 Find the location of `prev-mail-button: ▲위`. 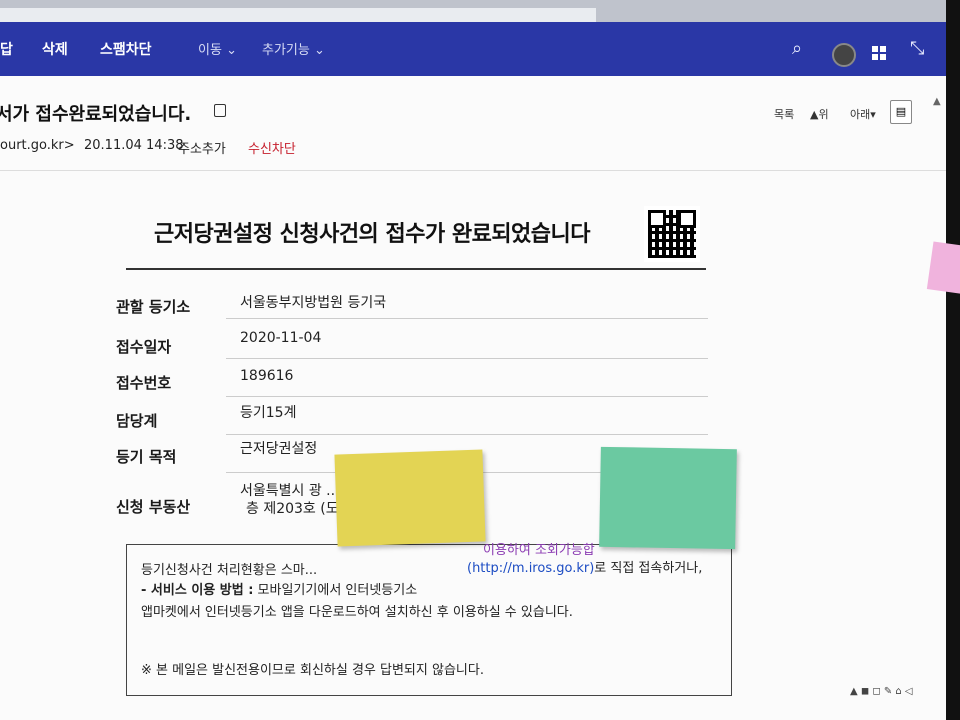

prev-mail-button: ▲위 is located at coordinates (819, 114).